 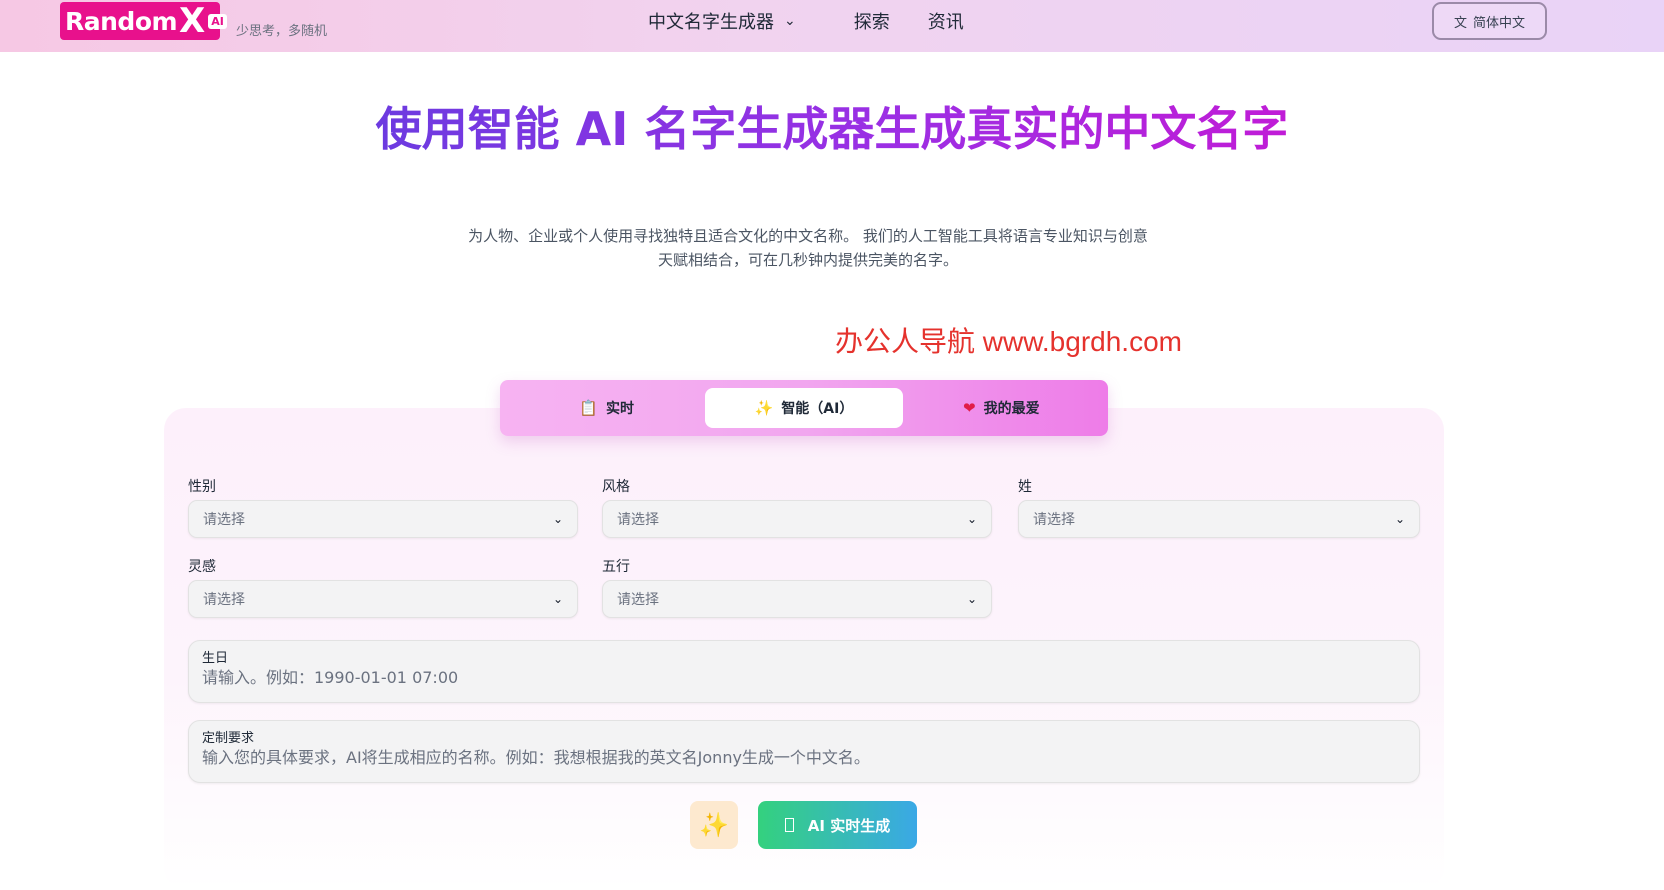 What do you see at coordinates (383, 519) in the screenshot?
I see `gender-select: 请选择 ⌄` at bounding box center [383, 519].